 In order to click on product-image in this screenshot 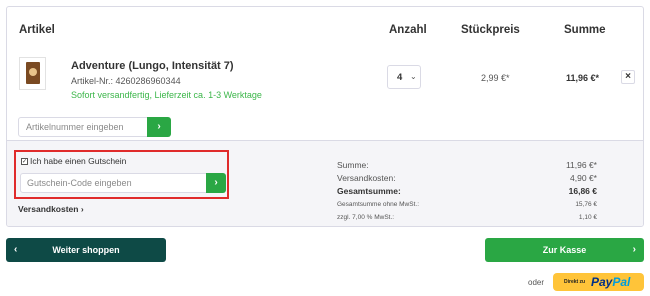, I will do `click(32, 73)`.